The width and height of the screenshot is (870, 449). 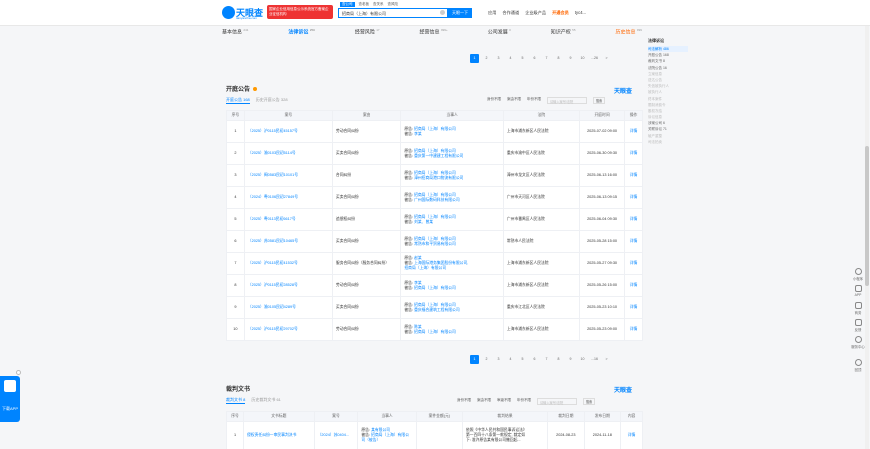 I want to click on party-line: 被告: 刘某、曾某, so click(x=451, y=222).